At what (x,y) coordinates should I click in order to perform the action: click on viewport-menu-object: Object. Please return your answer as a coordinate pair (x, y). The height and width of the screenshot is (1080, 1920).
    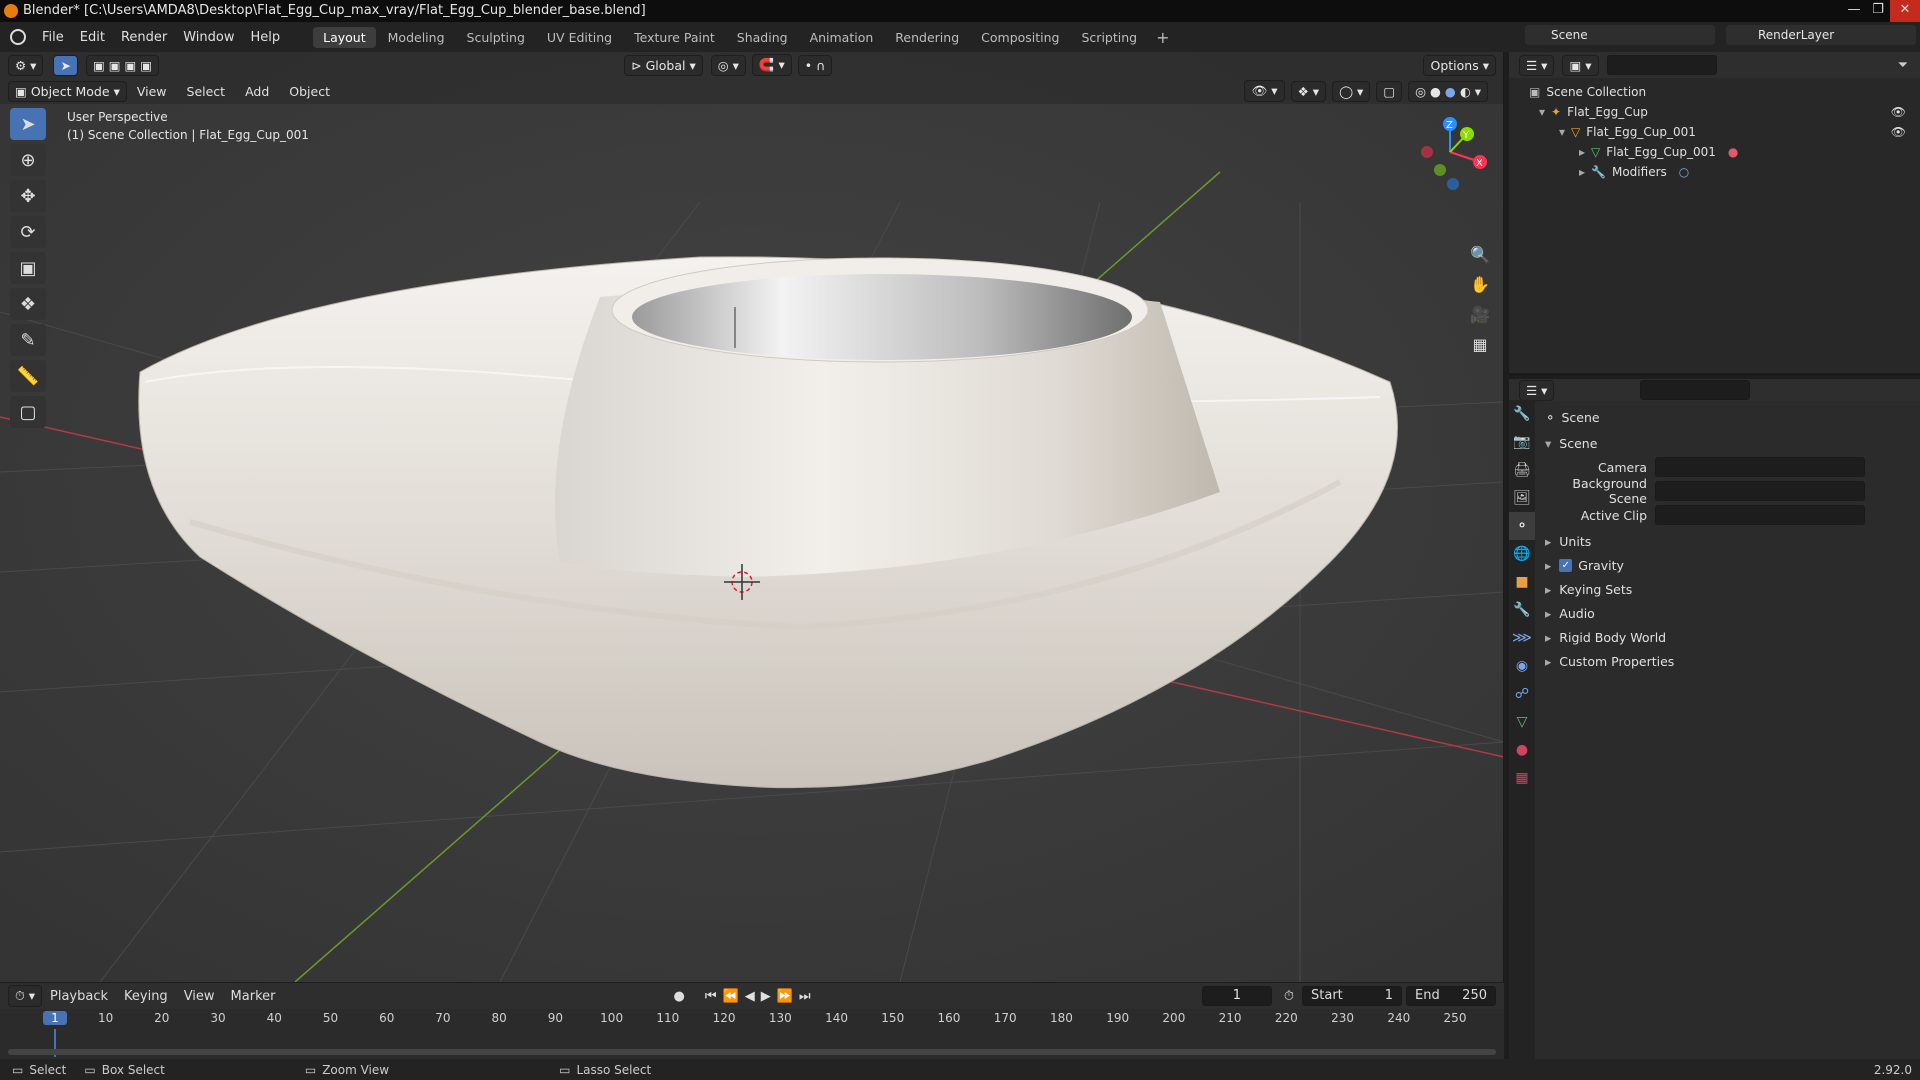
    Looking at the image, I should click on (309, 91).